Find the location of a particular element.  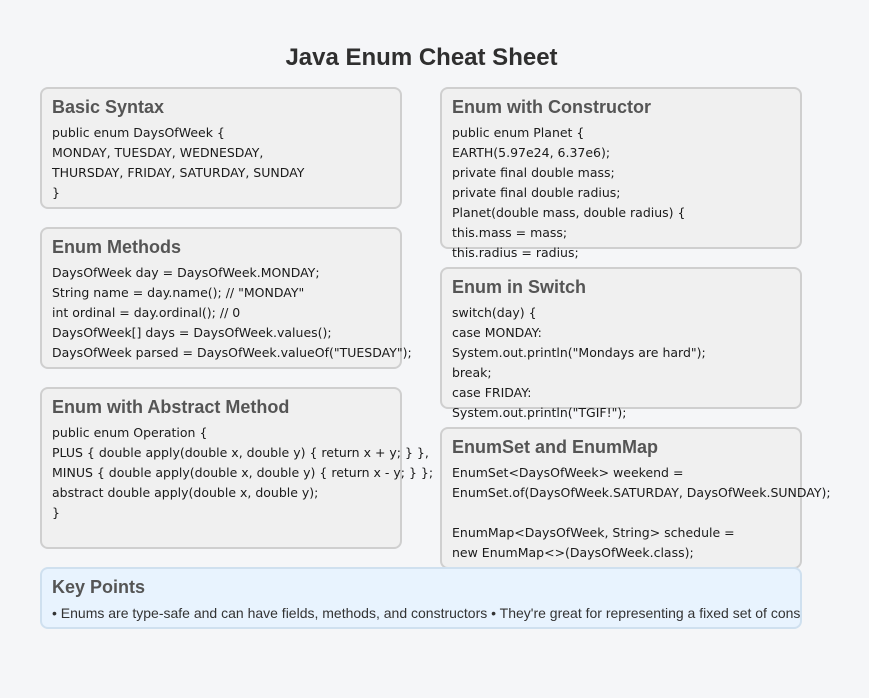

code-line: case MONDAY: is located at coordinates (497, 332).